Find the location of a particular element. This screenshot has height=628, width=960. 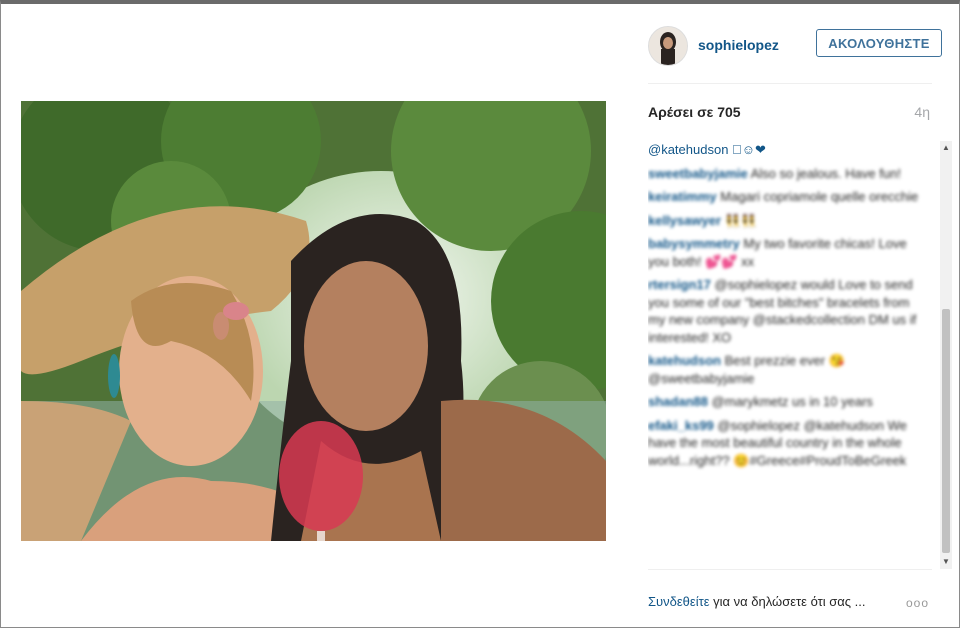

login-link: Συνδεθείτε is located at coordinates (679, 601).